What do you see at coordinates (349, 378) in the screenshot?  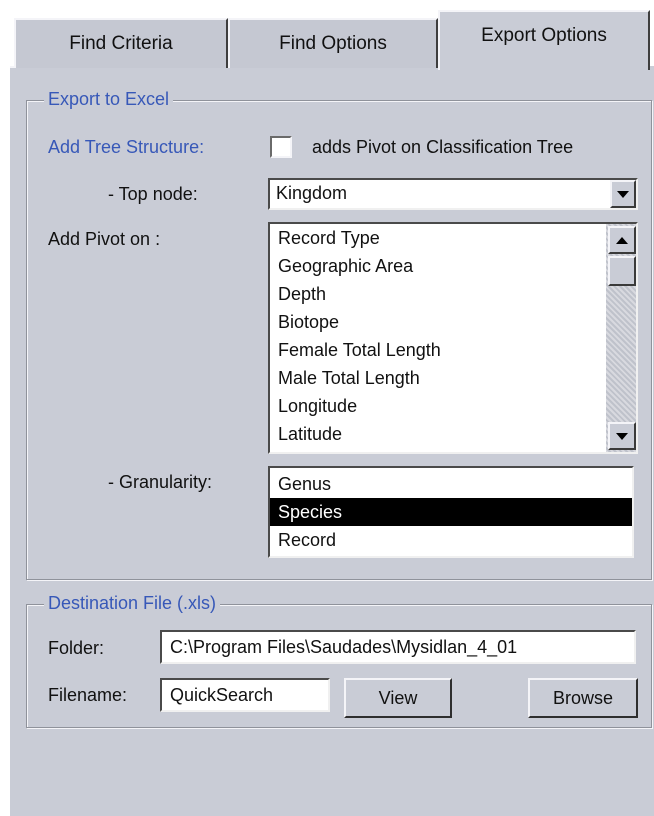 I see `list-item: Male Total Length` at bounding box center [349, 378].